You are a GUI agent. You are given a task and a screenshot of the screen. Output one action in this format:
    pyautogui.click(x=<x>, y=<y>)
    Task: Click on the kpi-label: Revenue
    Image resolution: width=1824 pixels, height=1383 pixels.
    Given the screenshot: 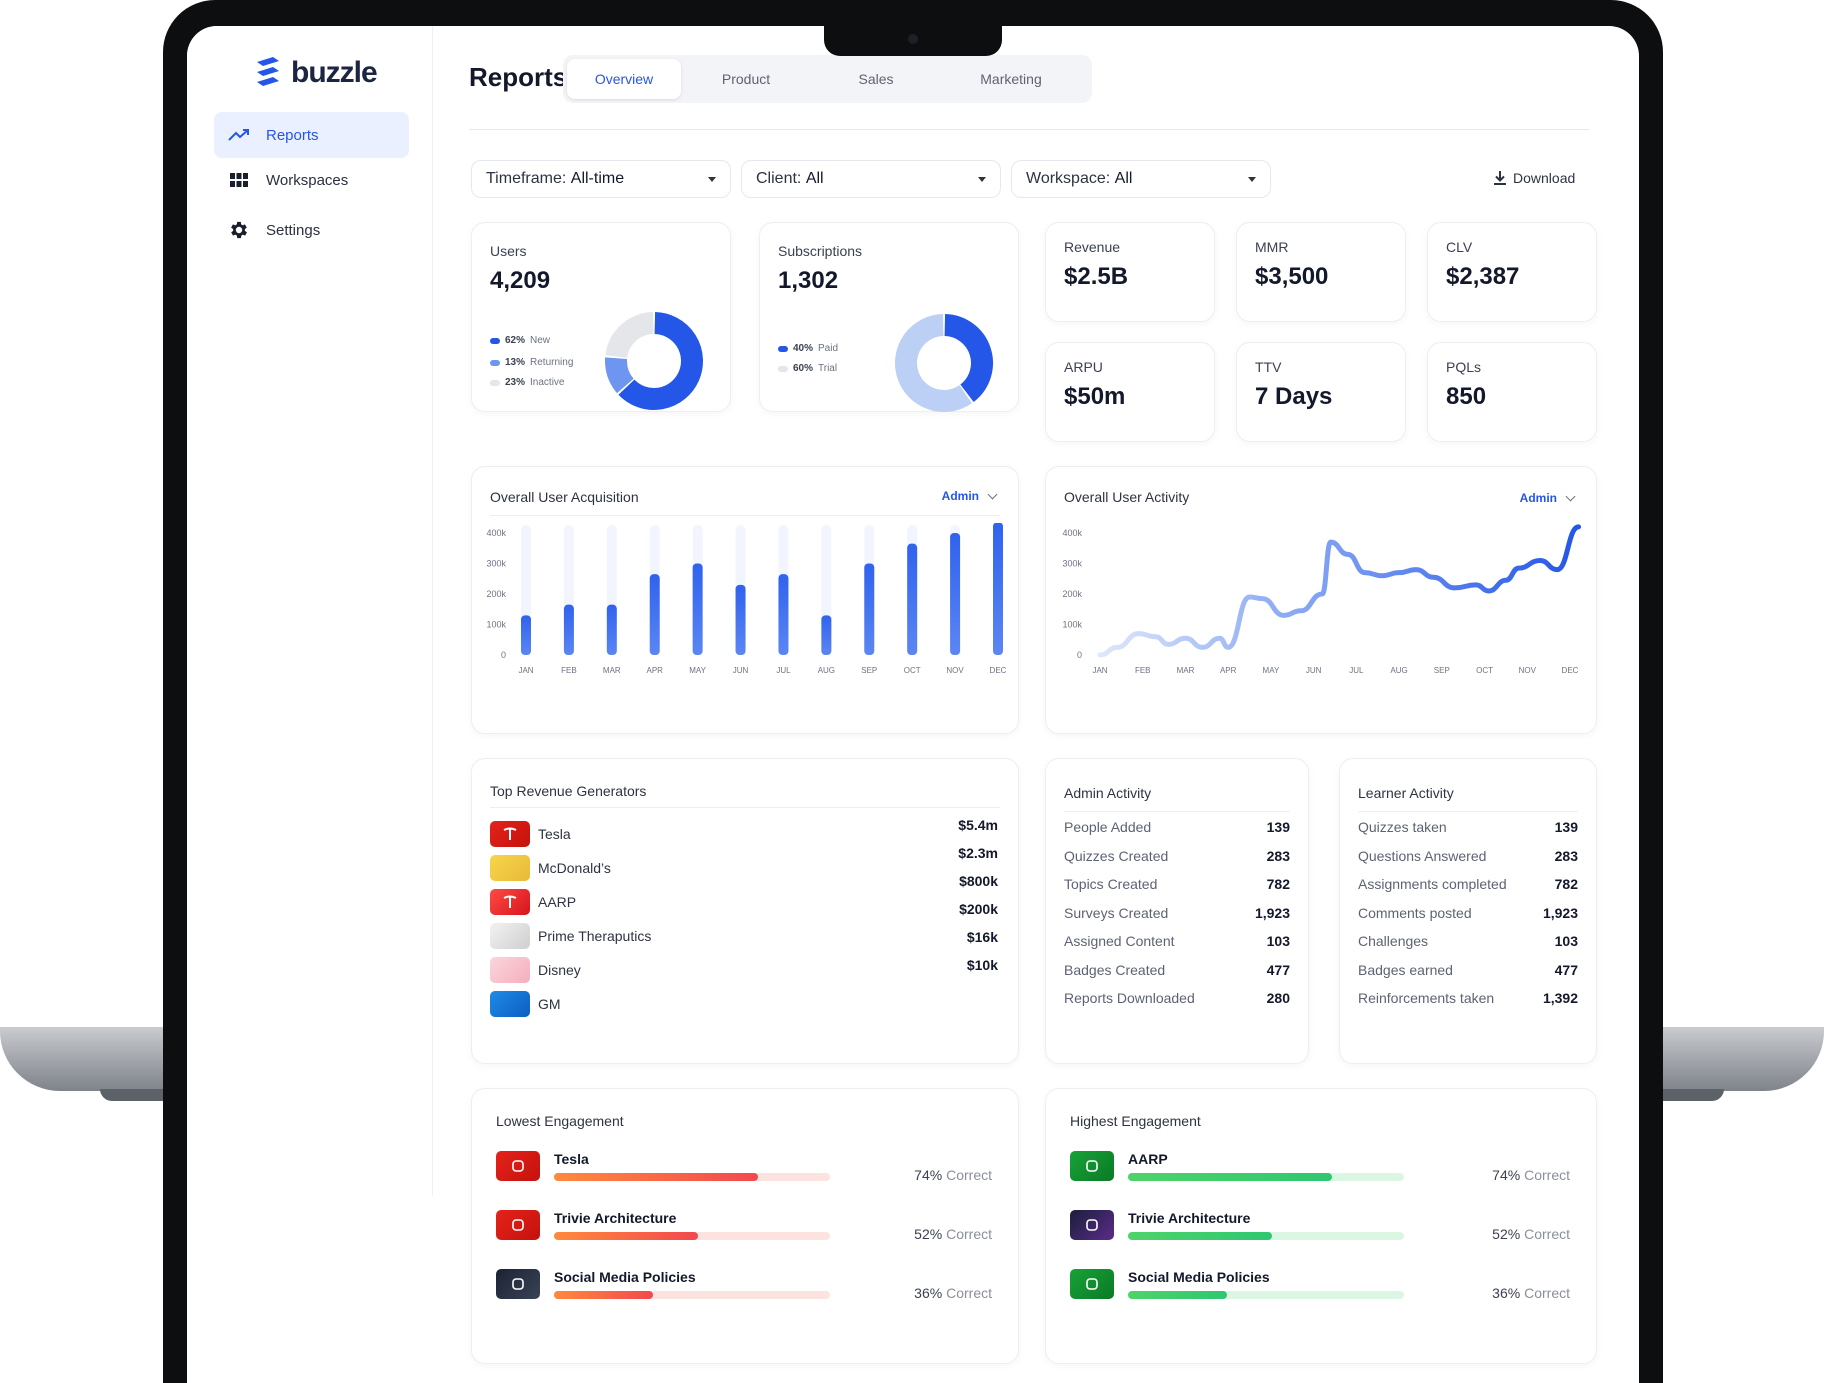 What is the action you would take?
    pyautogui.click(x=1092, y=247)
    